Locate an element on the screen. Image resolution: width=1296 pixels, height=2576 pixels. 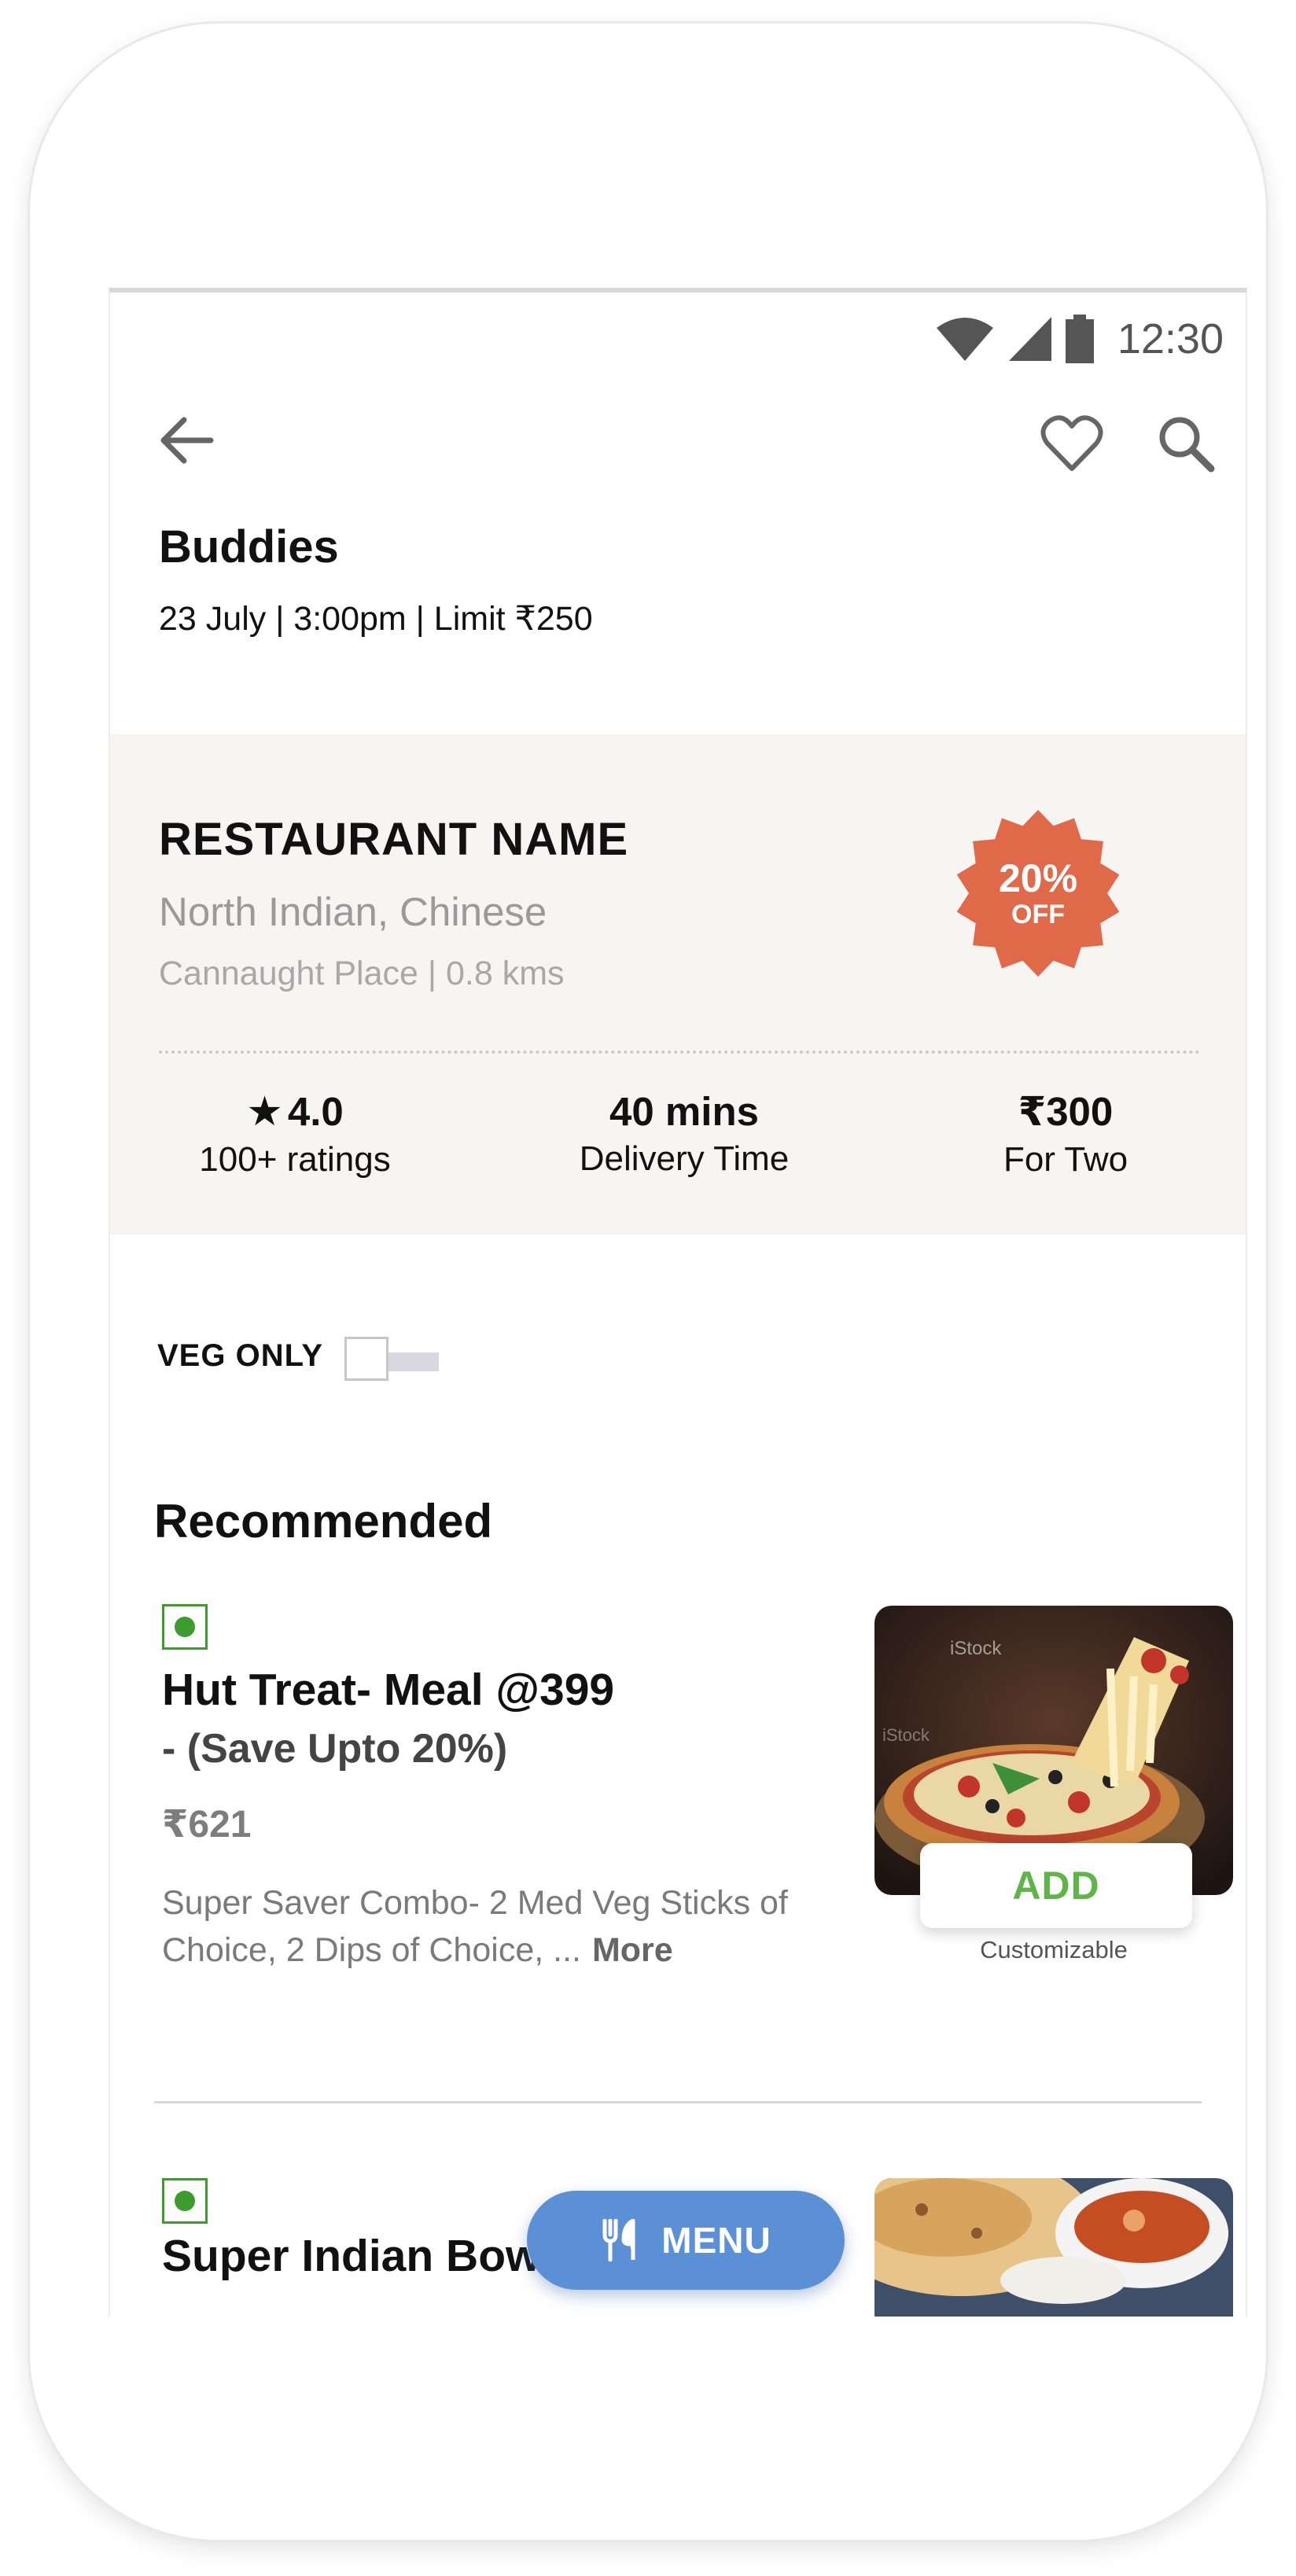
discount-percent: 20% is located at coordinates (1038, 878).